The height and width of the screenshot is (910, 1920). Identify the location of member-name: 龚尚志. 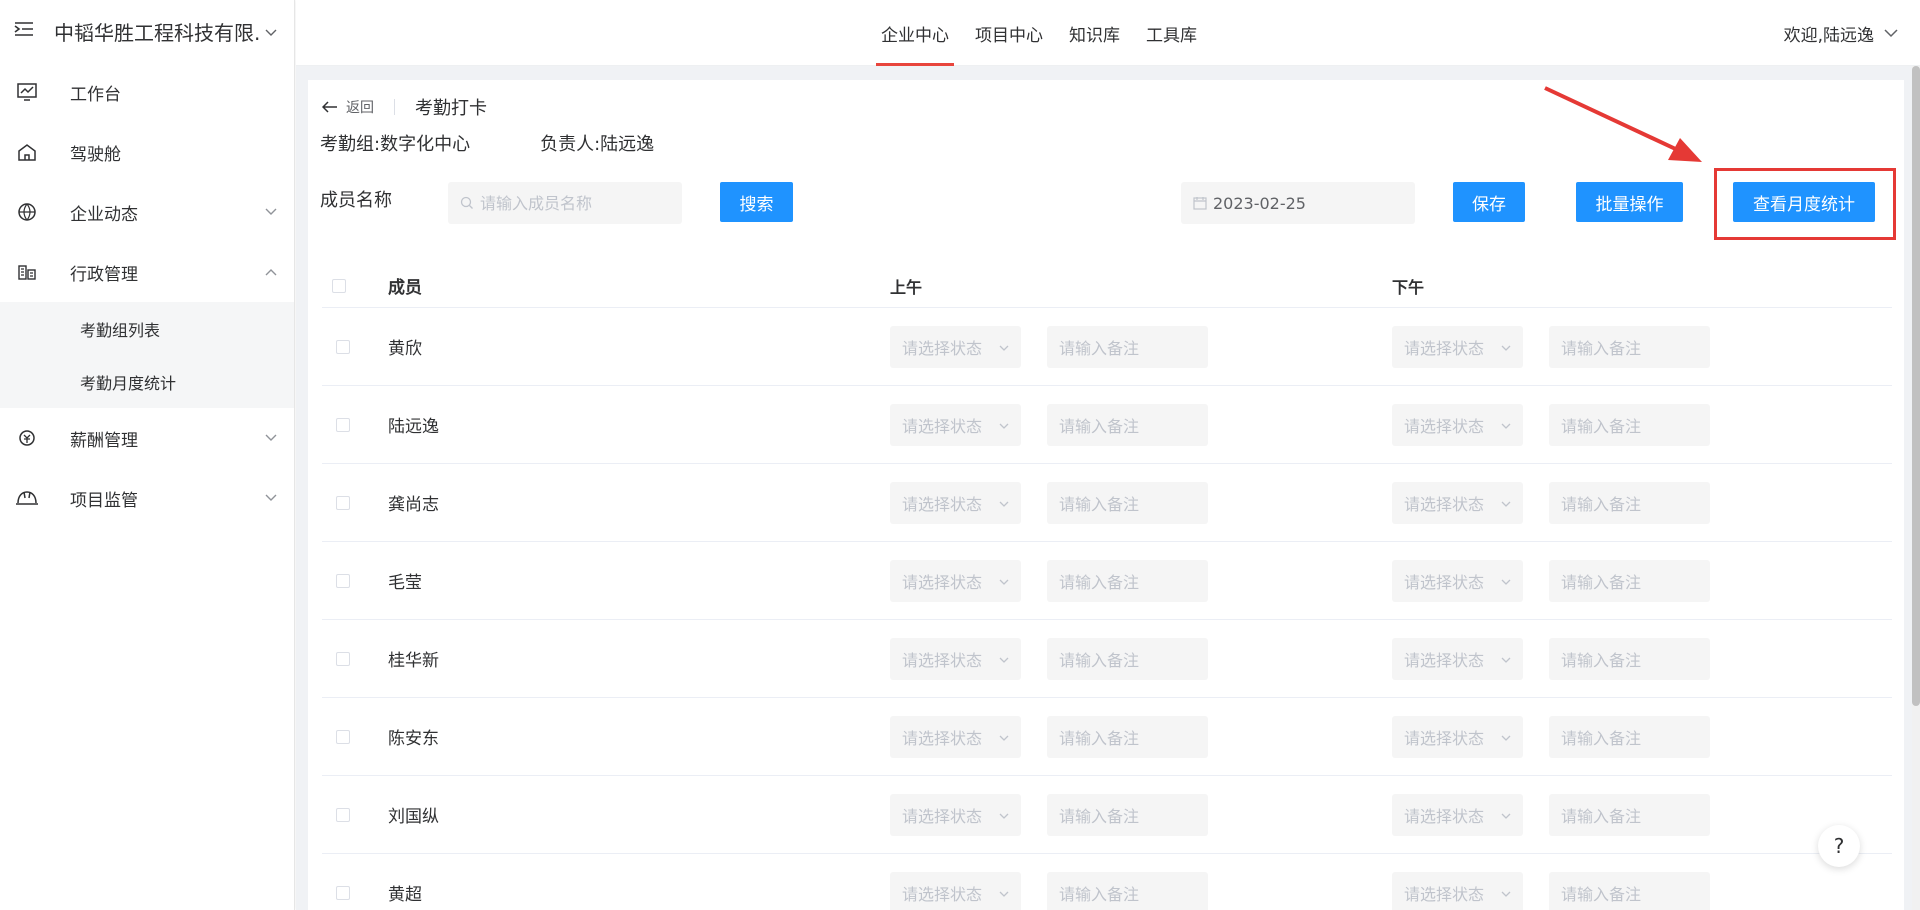
(413, 505).